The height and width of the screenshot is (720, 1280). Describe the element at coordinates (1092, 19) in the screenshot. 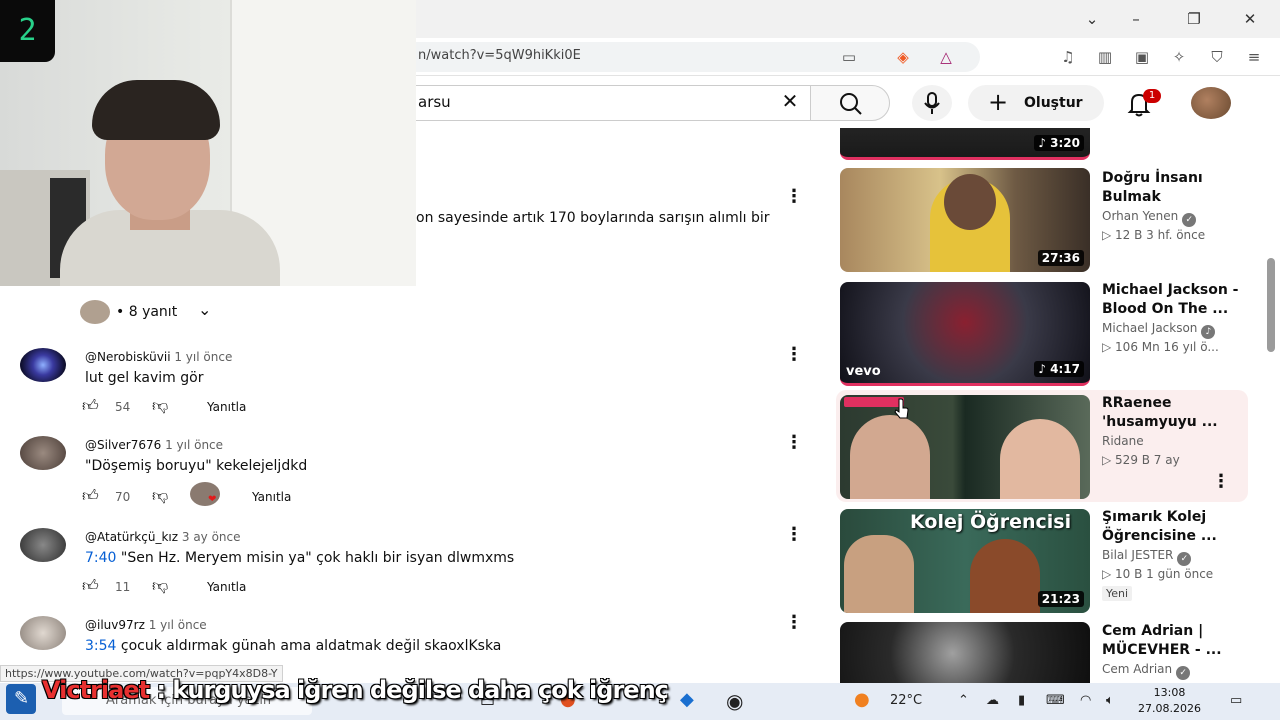

I see `tab-list-chevron-icon: ⌄` at that location.